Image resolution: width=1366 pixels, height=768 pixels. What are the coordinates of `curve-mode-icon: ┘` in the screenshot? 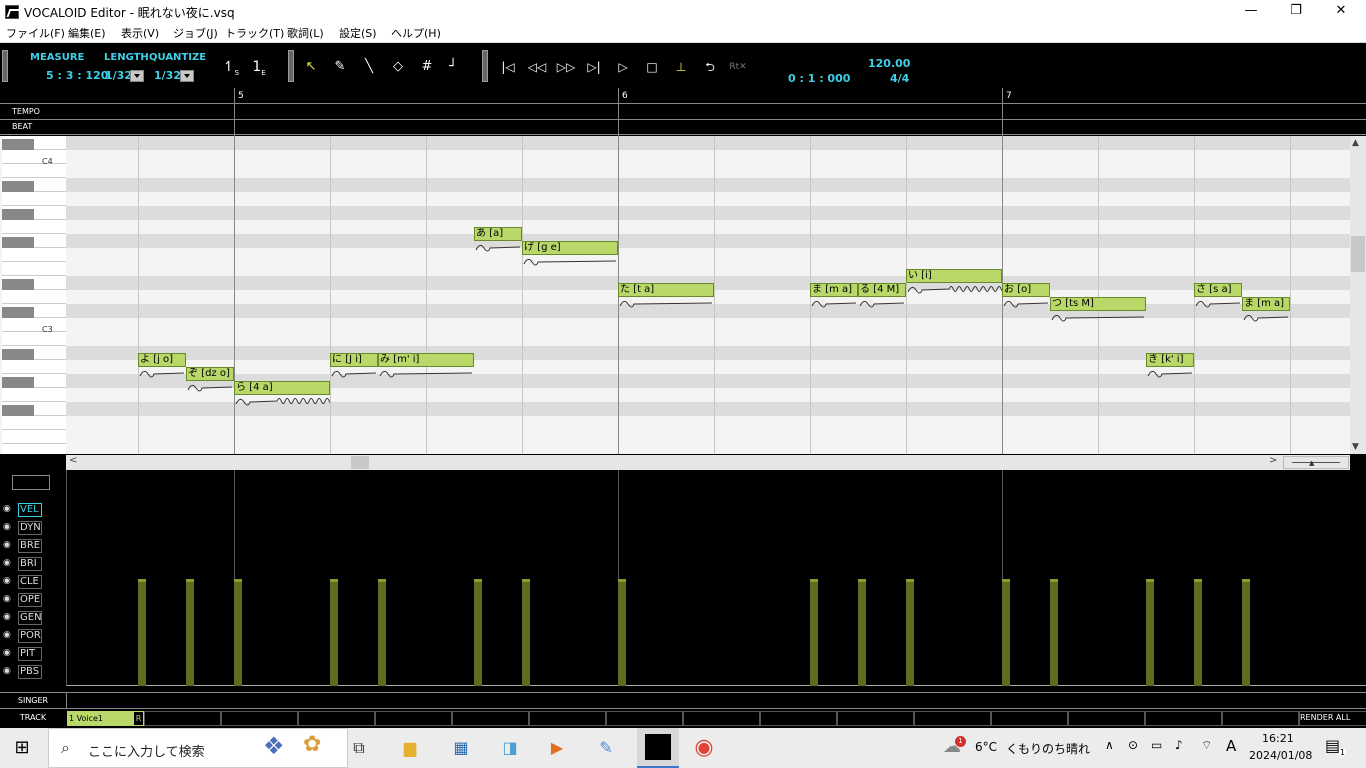 It's located at (453, 67).